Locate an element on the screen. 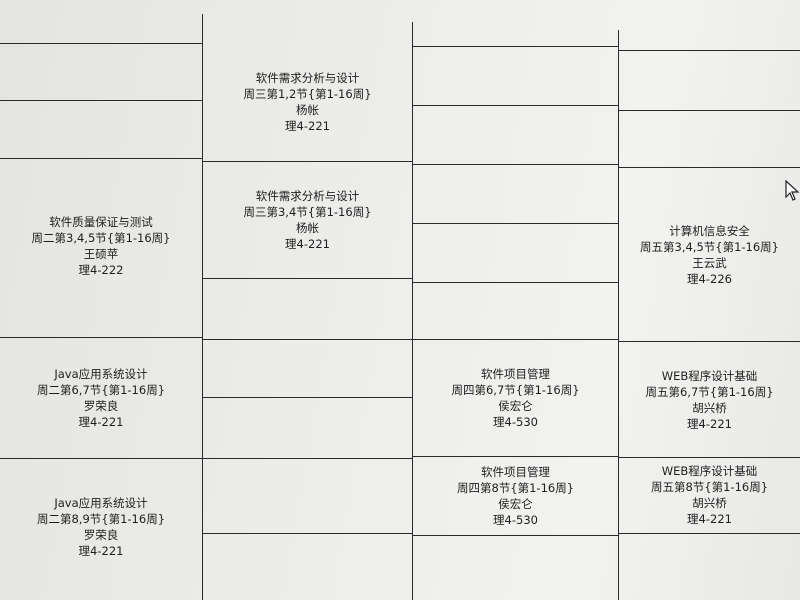 This screenshot has width=800, height=600. course-teacher: 王硕苹 is located at coordinates (101, 254).